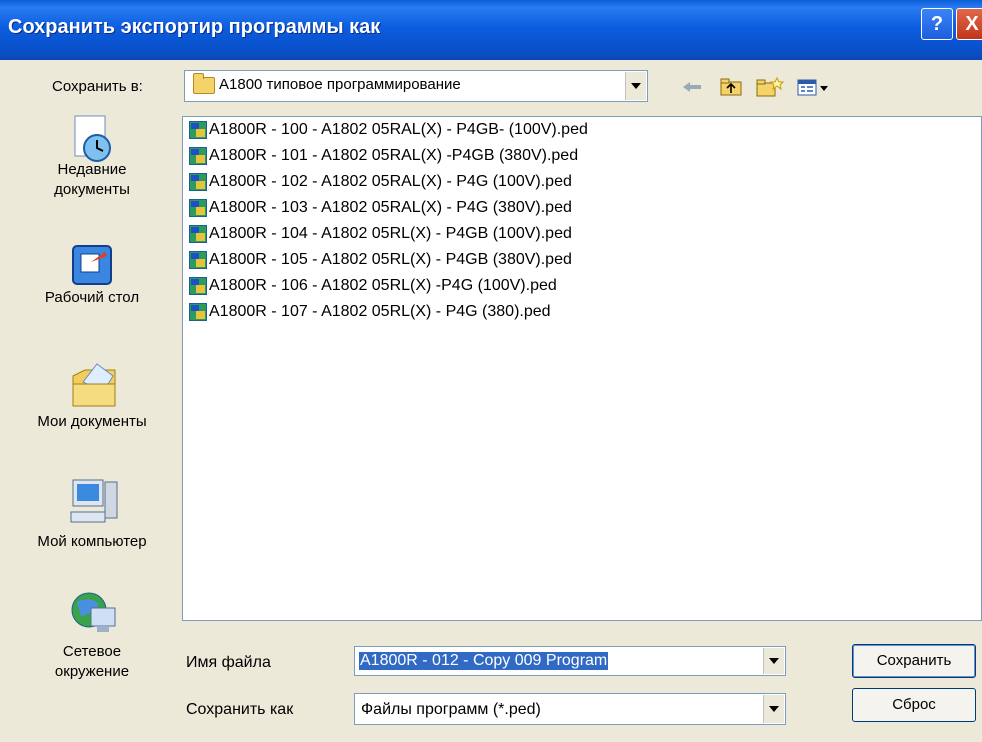  What do you see at coordinates (92, 421) in the screenshot?
I see `place-label: Мои документы` at bounding box center [92, 421].